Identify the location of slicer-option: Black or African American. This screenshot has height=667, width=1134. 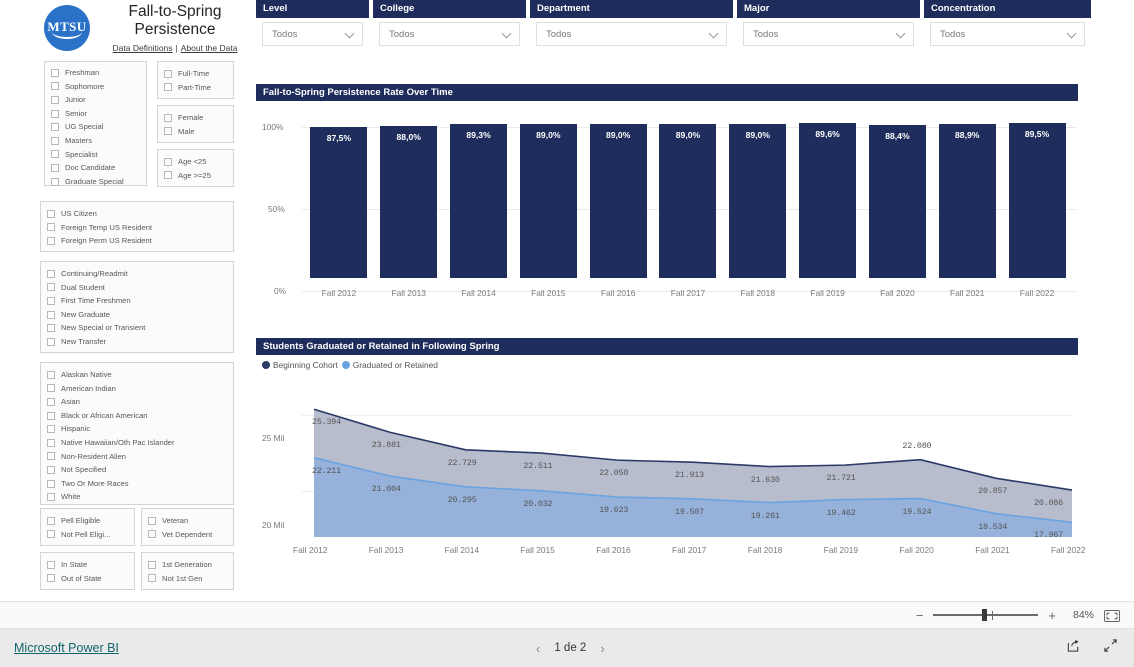
(137, 416).